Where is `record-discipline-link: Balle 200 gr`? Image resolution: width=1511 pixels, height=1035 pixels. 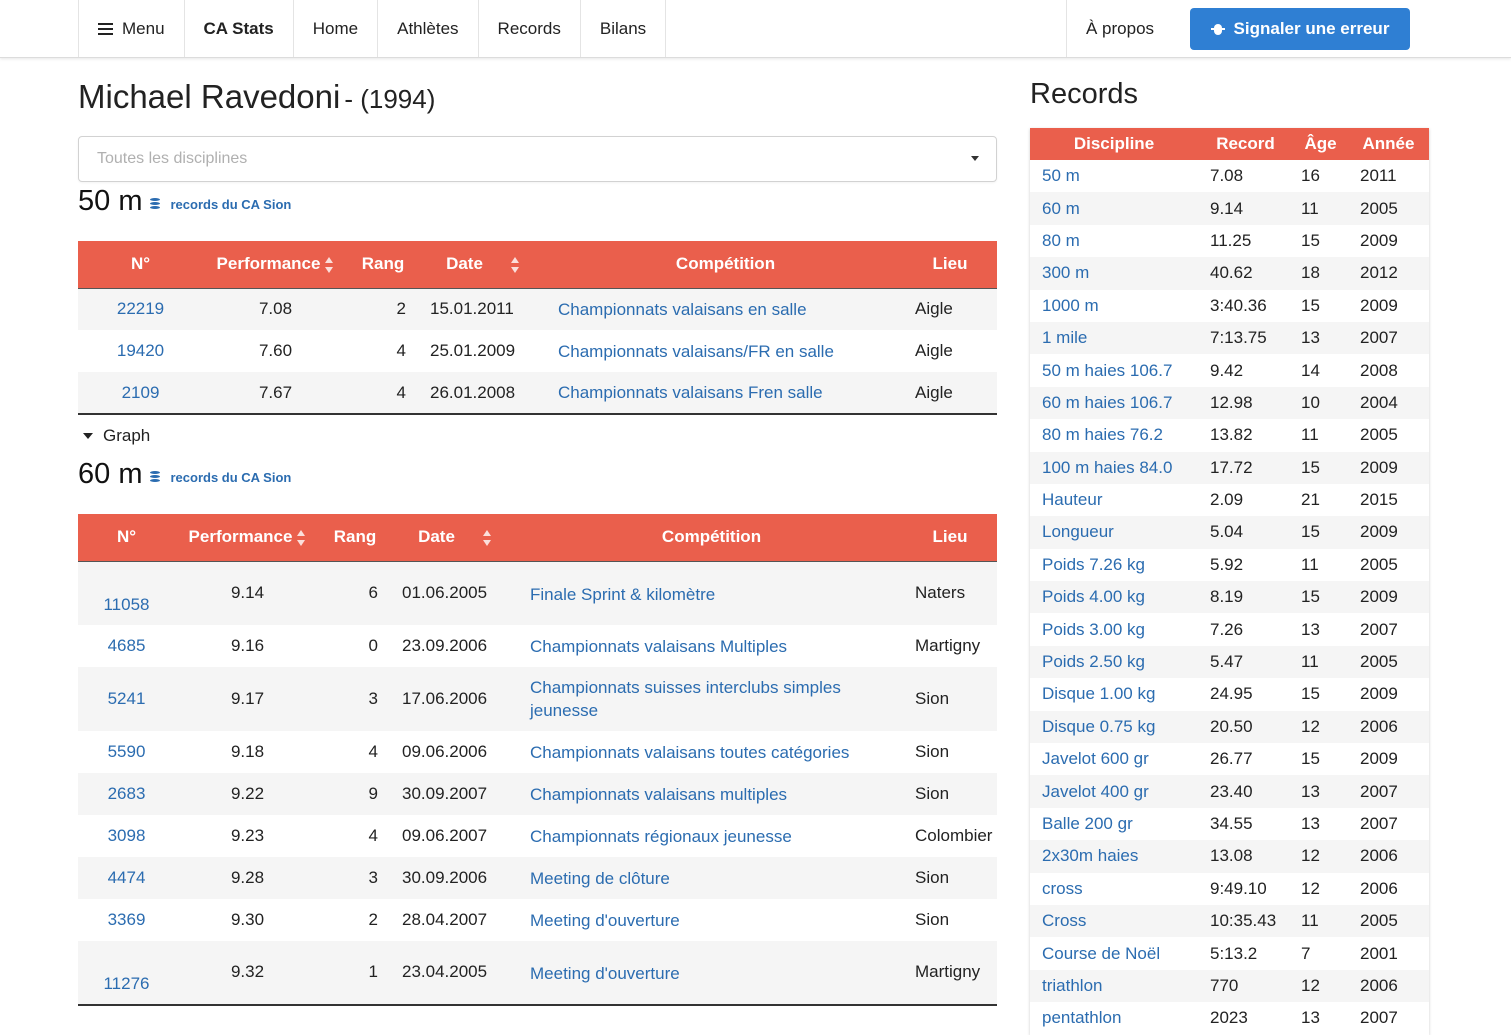 record-discipline-link: Balle 200 gr is located at coordinates (1114, 824).